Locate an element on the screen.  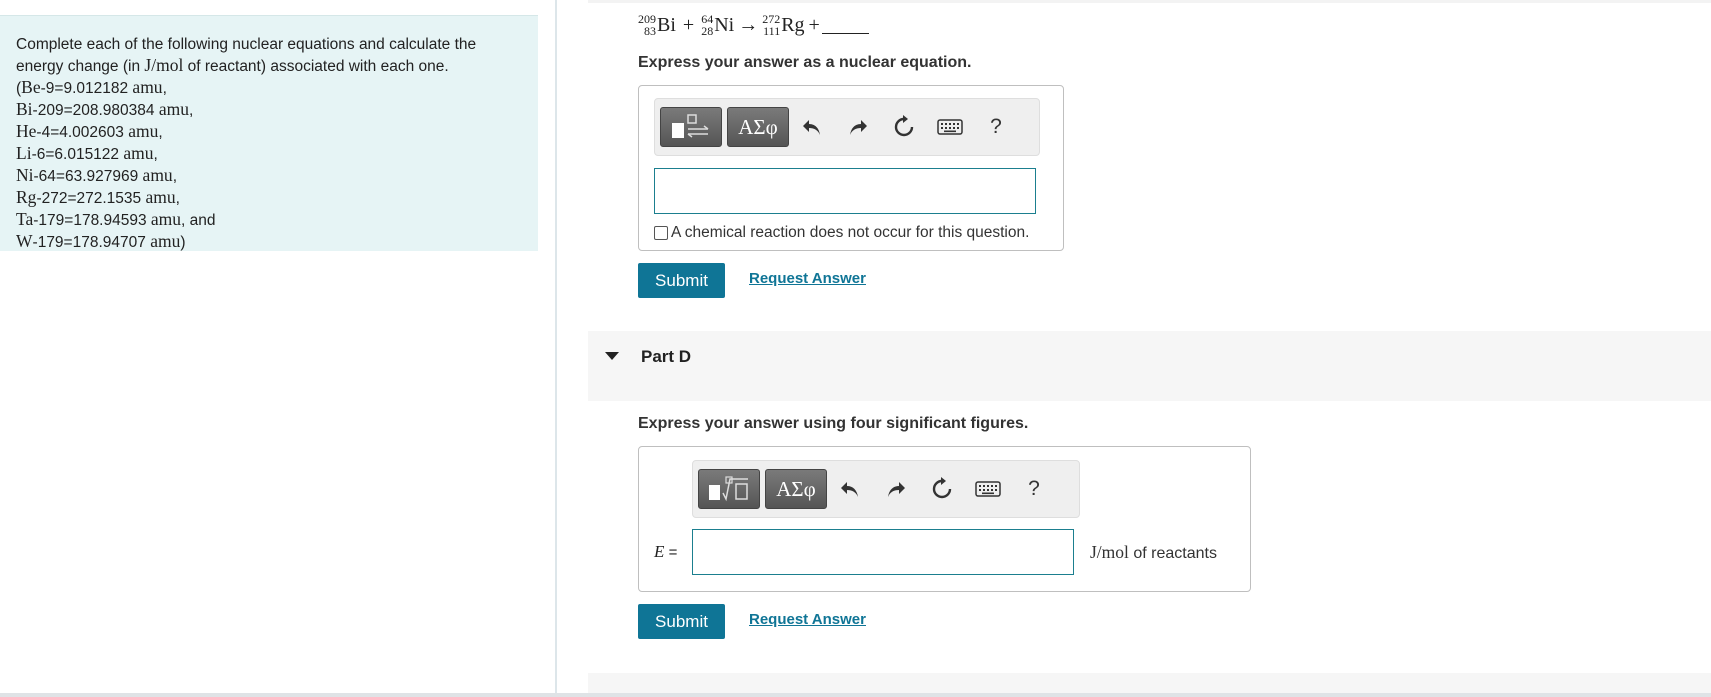
part-c-toolbar: ΑΣφ ? is located at coordinates (847, 127).